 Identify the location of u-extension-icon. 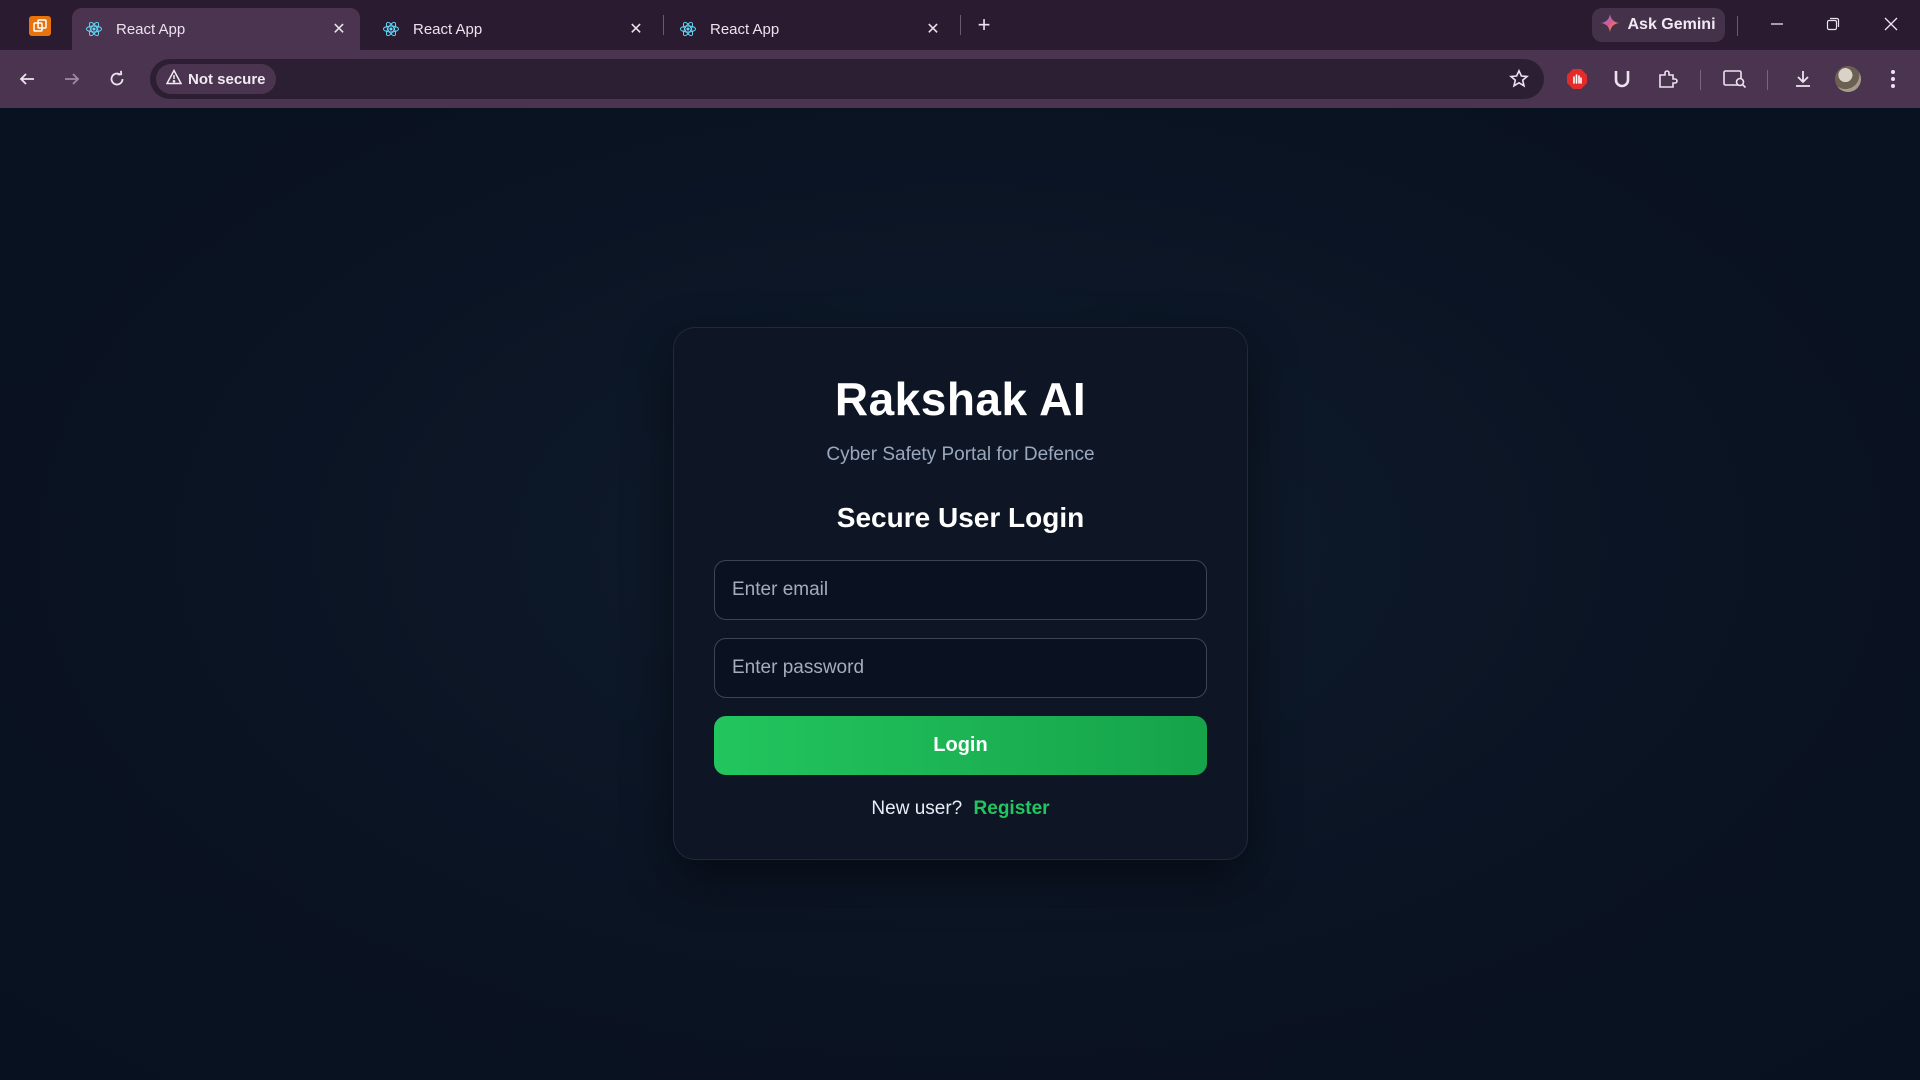
(1622, 79).